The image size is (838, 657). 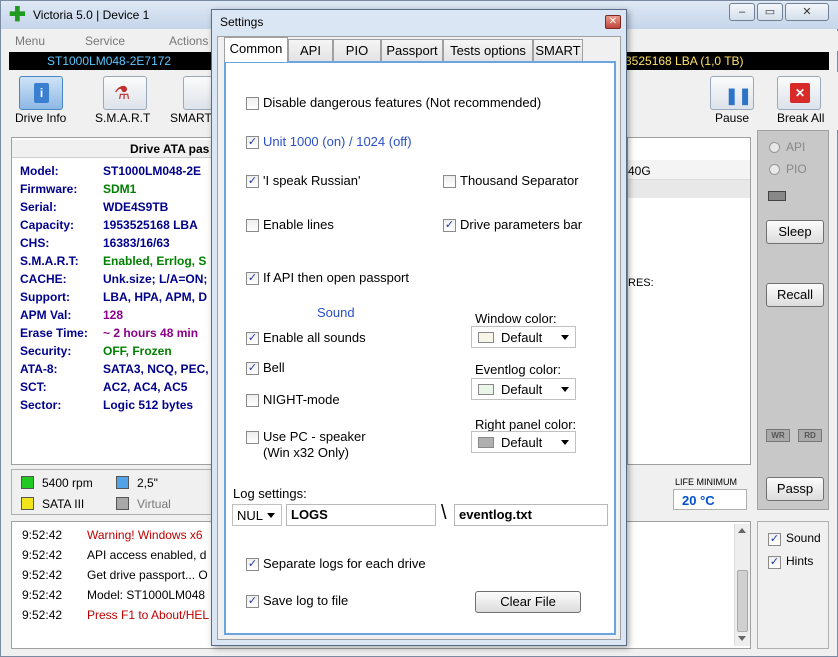 What do you see at coordinates (801, 118) in the screenshot?
I see `break-all-label: Break All` at bounding box center [801, 118].